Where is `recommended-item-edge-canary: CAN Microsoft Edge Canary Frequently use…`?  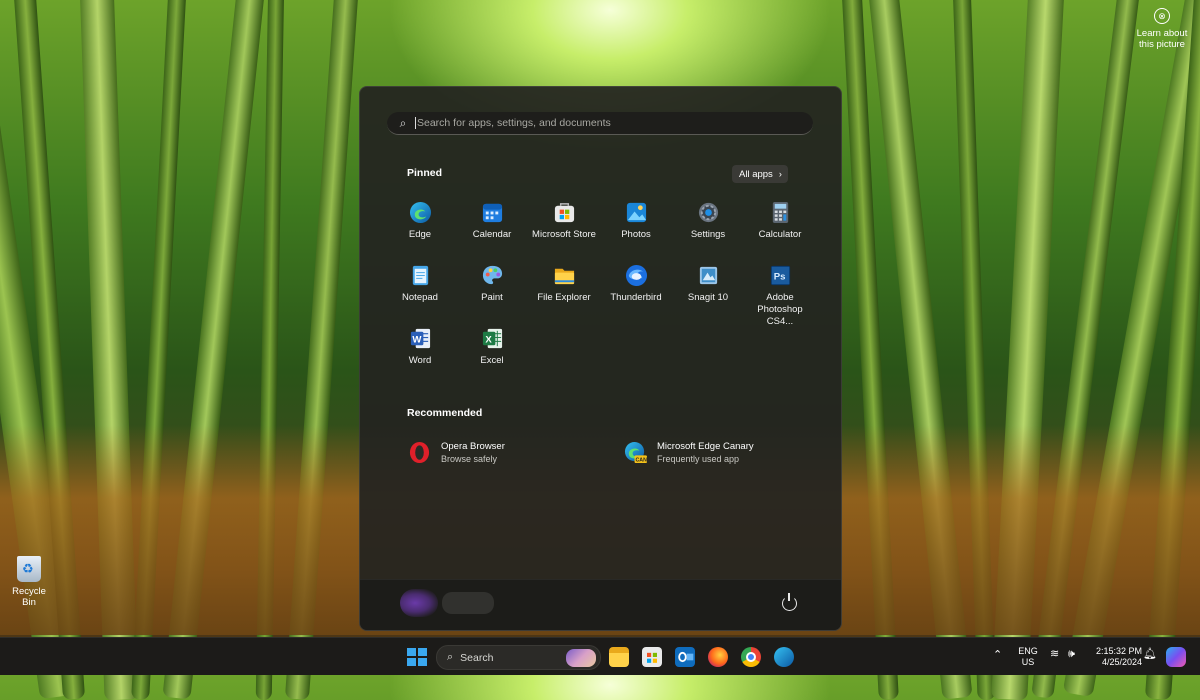 recommended-item-edge-canary: CAN Microsoft Edge Canary Frequently use… is located at coordinates (689, 452).